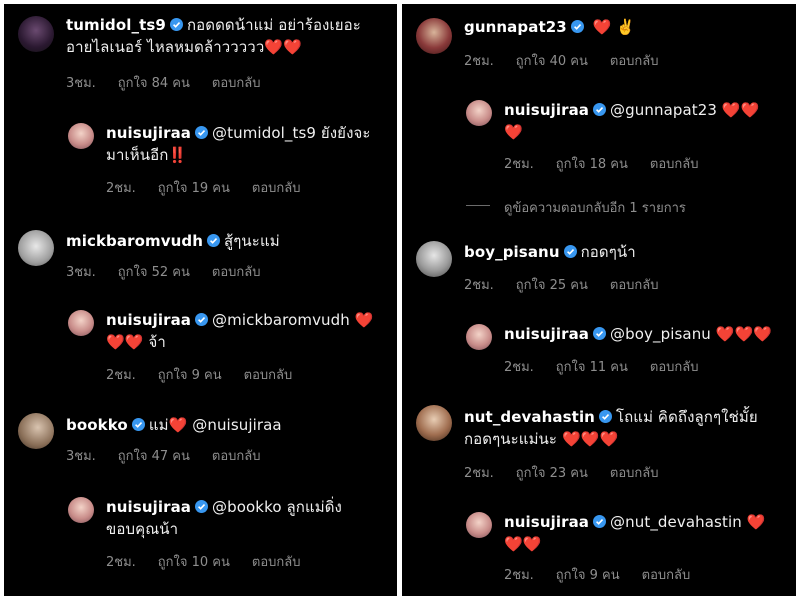 The width and height of the screenshot is (800, 600). I want to click on likes-count: ถูกใจ 47 คน, so click(154, 456).